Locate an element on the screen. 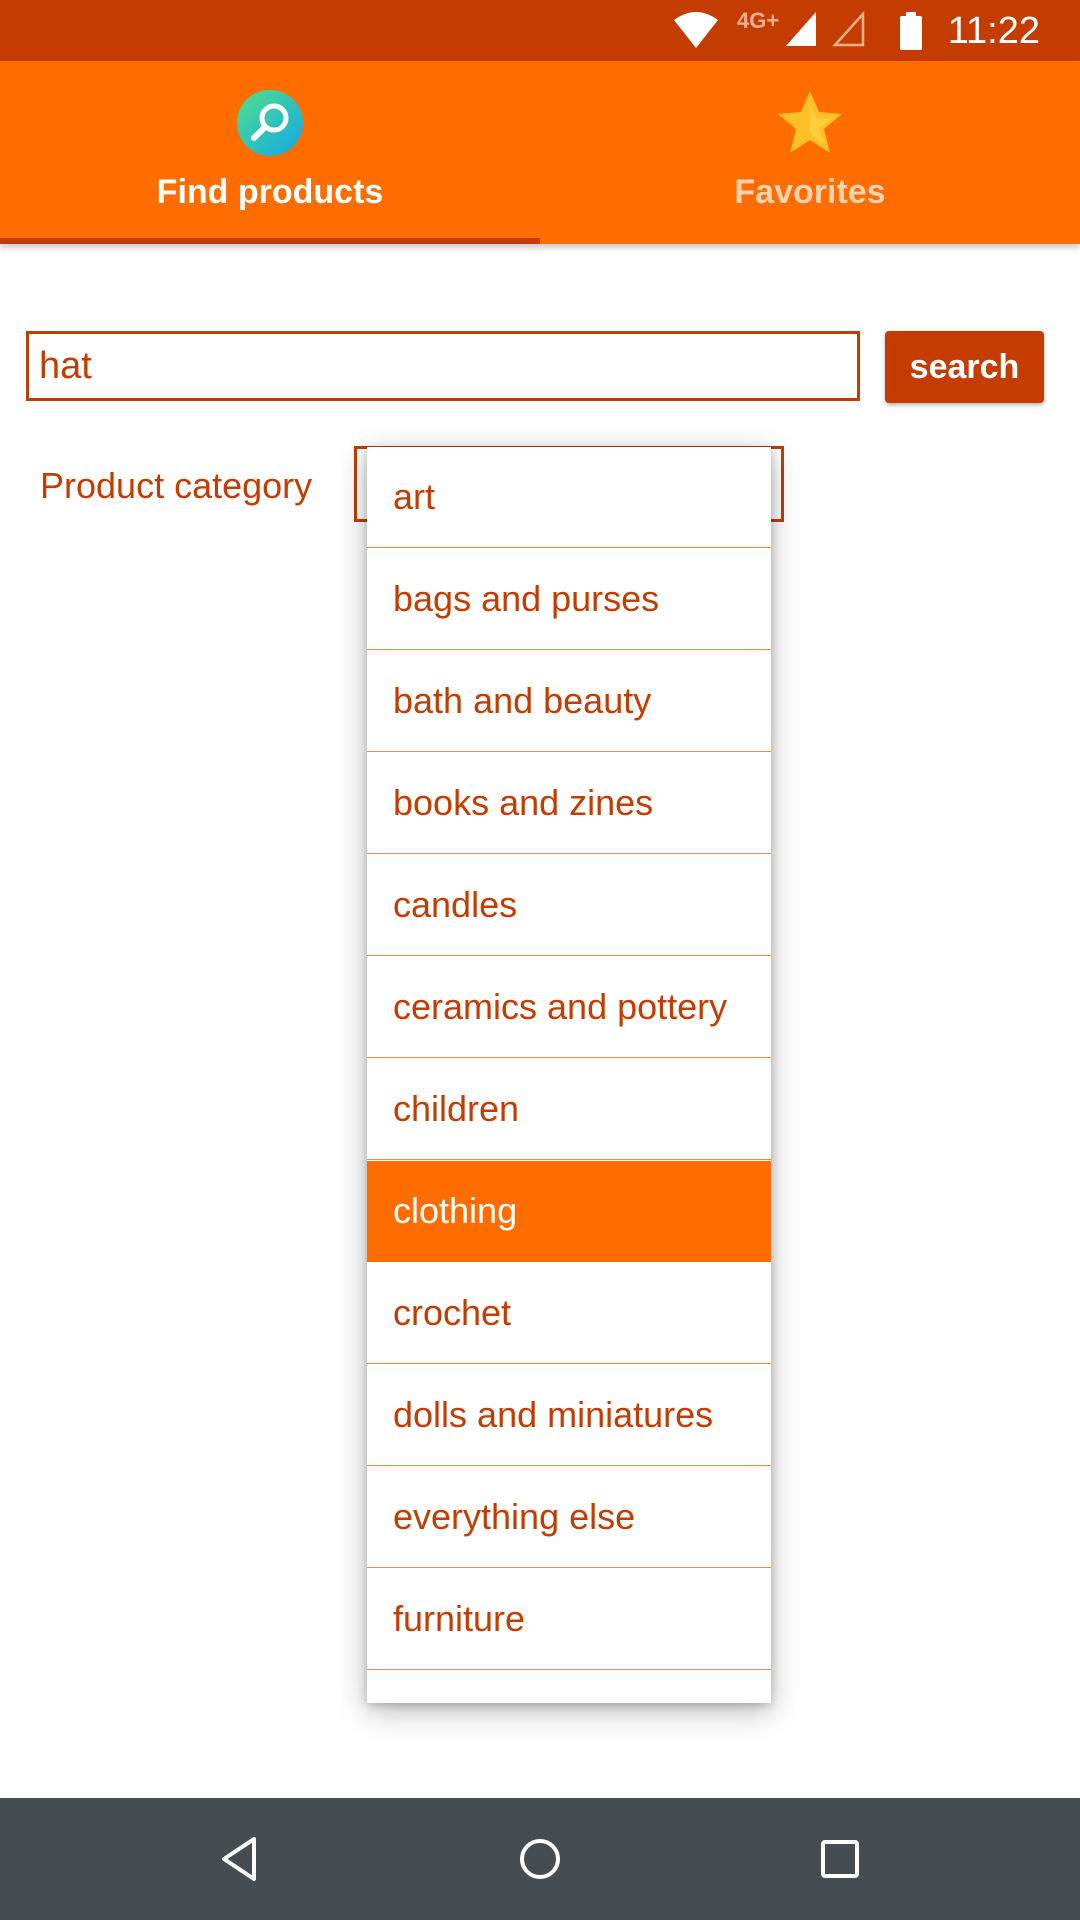 Image resolution: width=1080 pixels, height=1920 pixels. system-nav-bar is located at coordinates (540, 1859).